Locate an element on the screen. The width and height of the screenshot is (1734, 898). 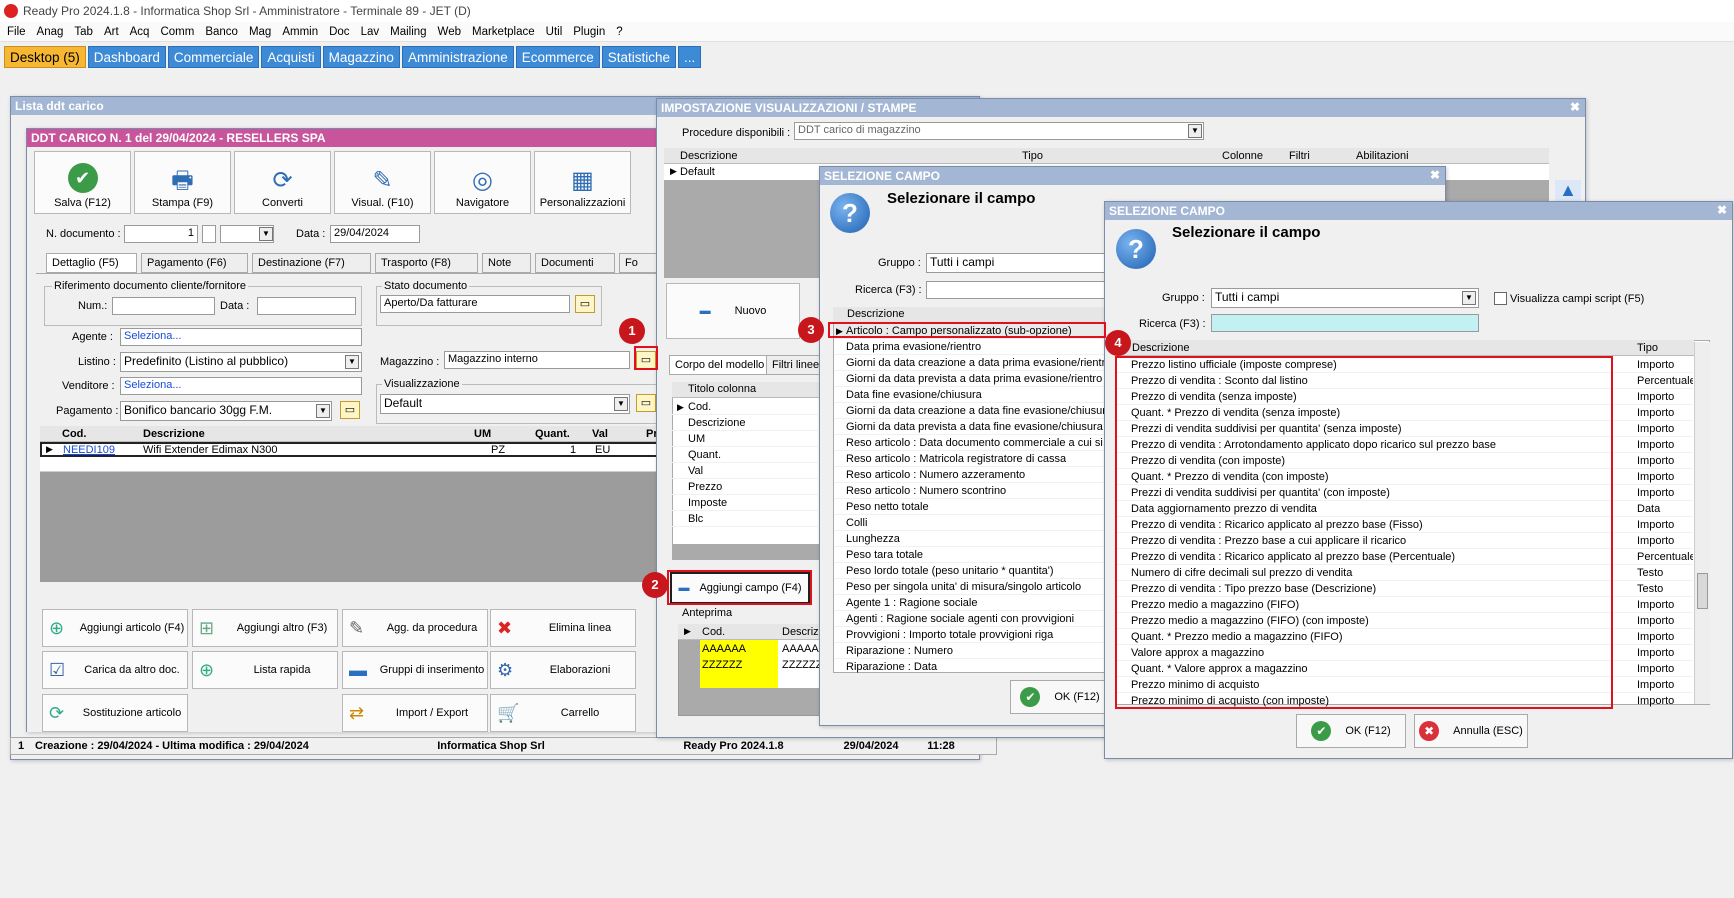
menu-item-ammin: Ammin is located at coordinates (302, 32).